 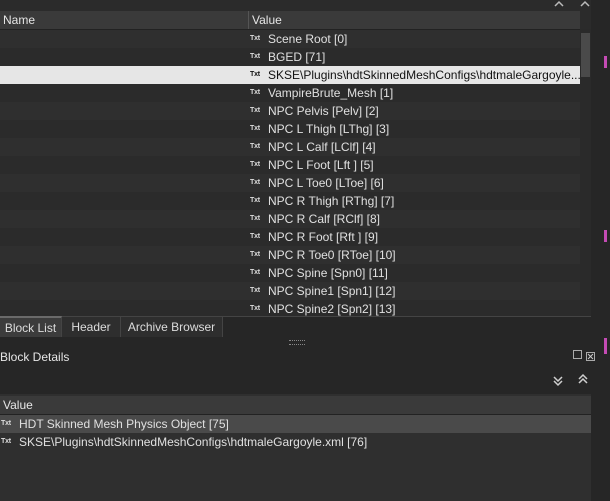 I want to click on row-value: NPC R Calf [RClf] [8], so click(x=324, y=219).